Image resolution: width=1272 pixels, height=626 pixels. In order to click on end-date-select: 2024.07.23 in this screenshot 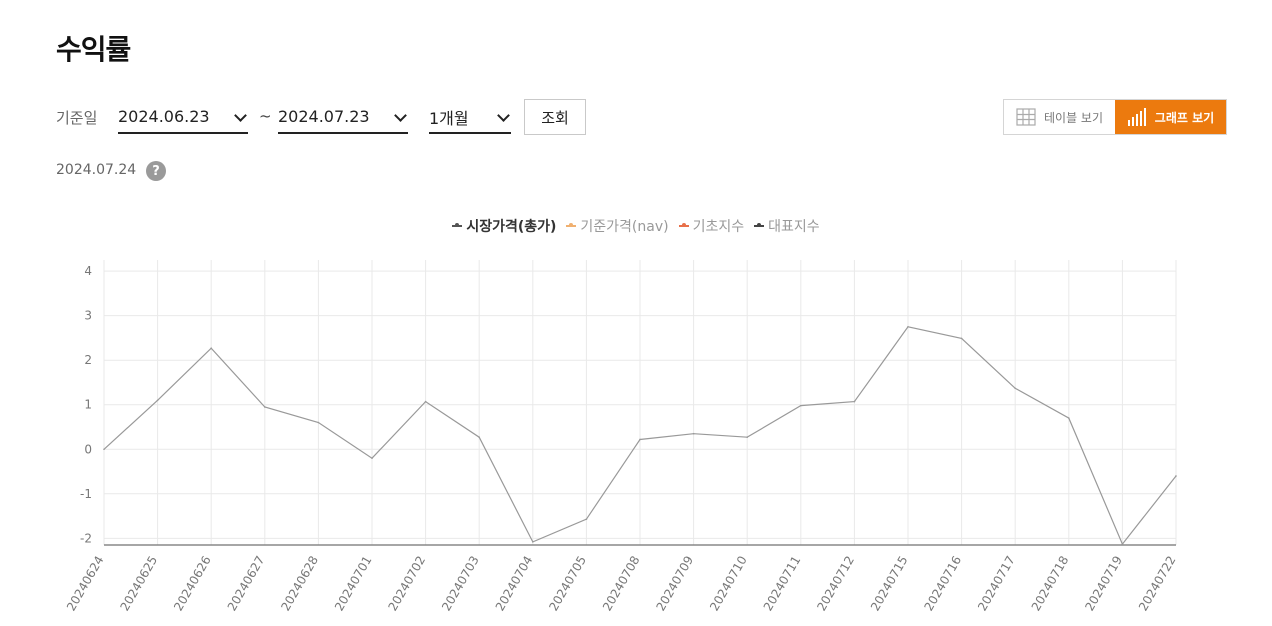, I will do `click(343, 117)`.